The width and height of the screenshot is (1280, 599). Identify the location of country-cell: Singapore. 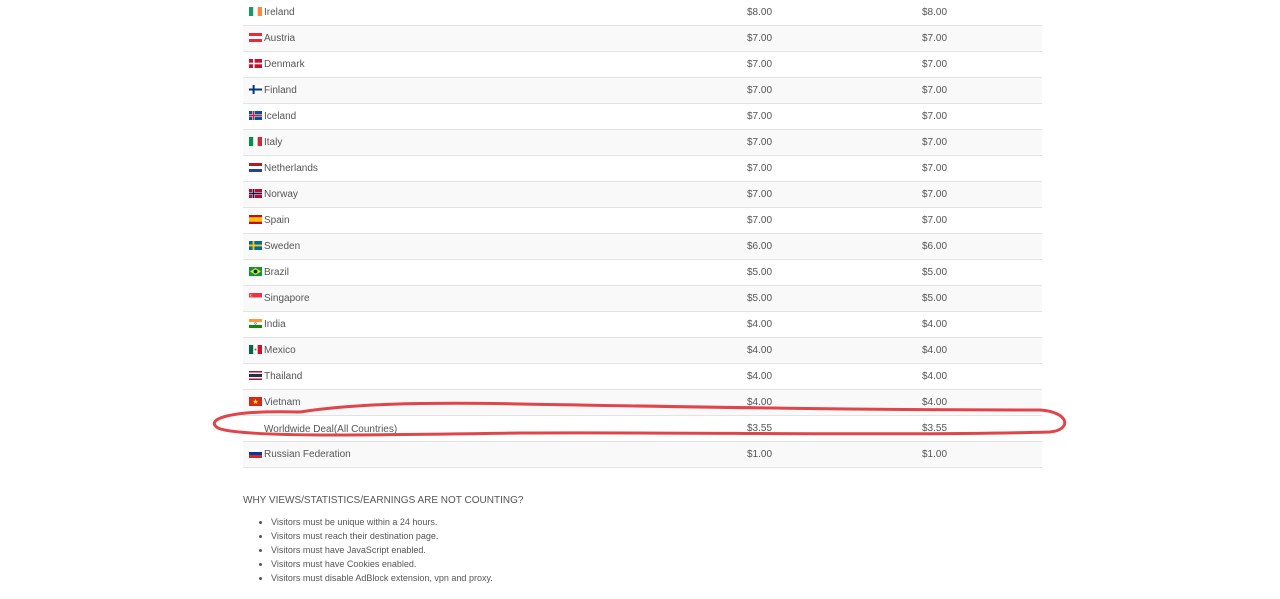
(495, 298).